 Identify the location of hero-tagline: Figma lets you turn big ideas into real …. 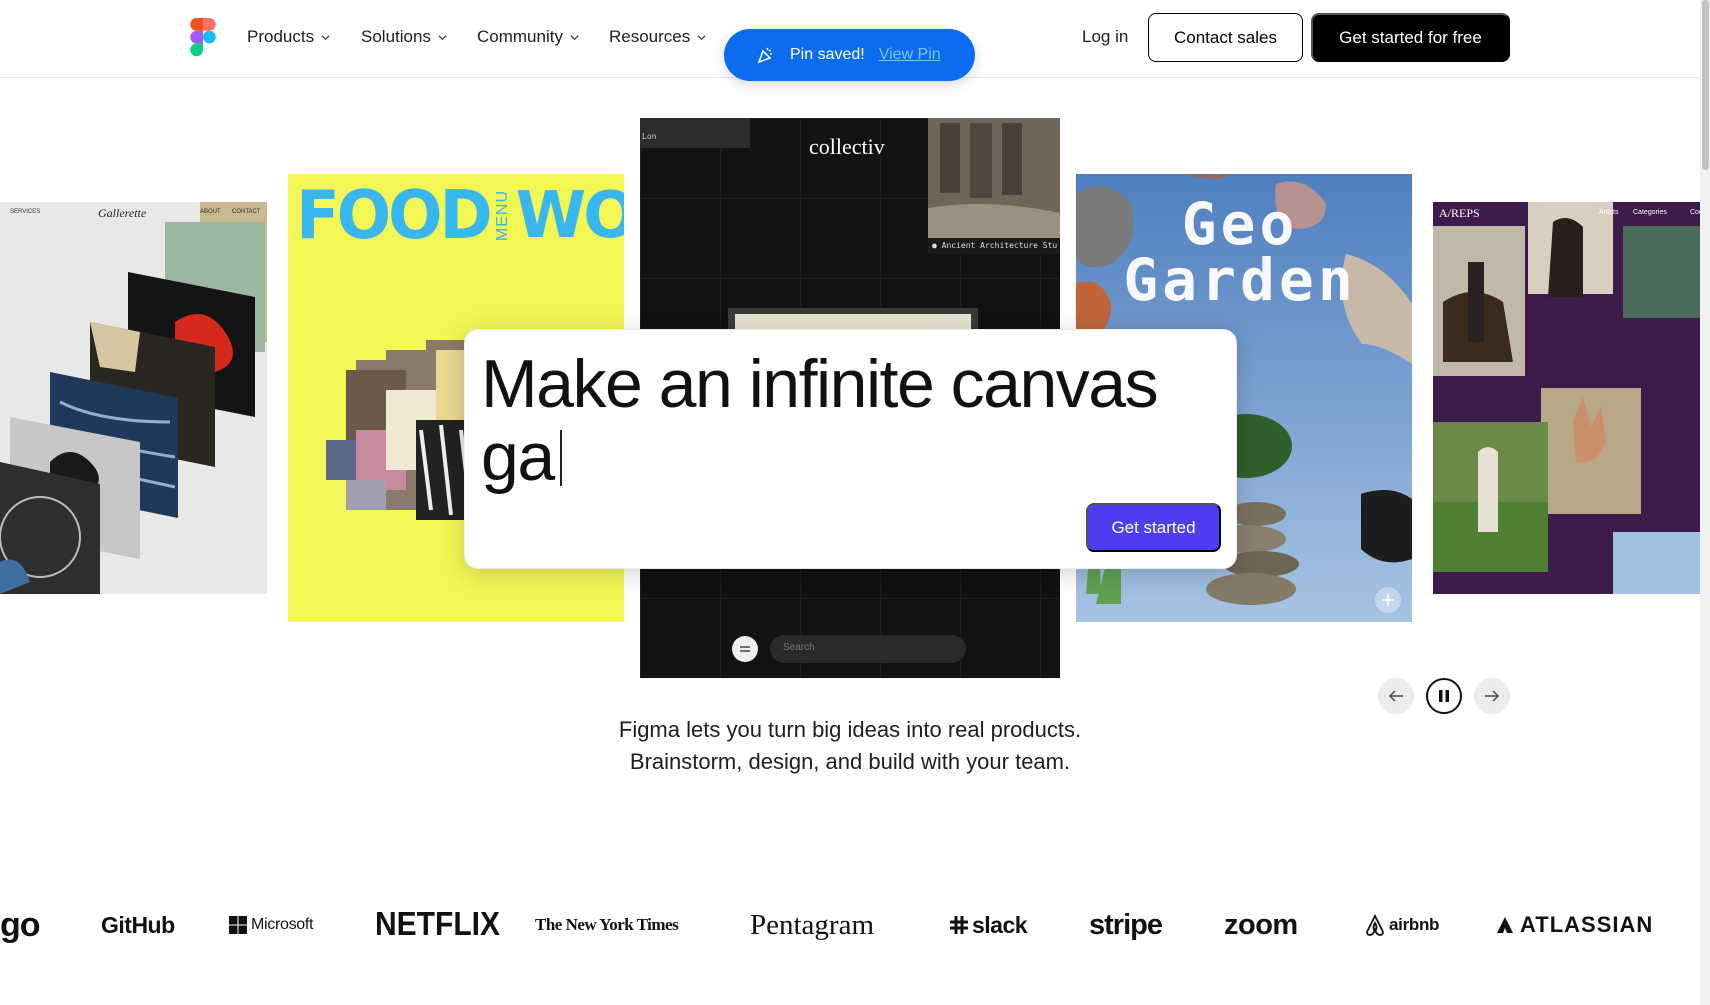
(850, 746).